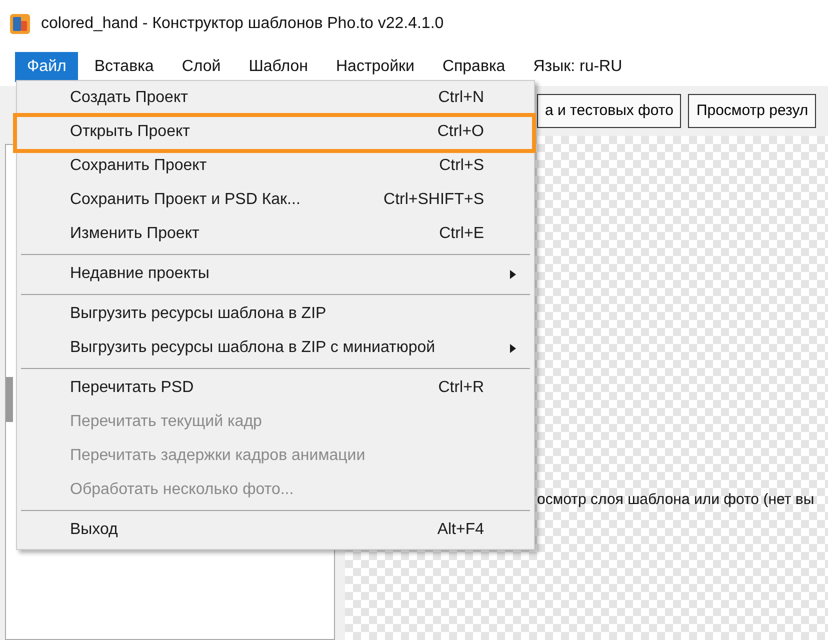 Image resolution: width=828 pixels, height=640 pixels. I want to click on menu-bar-item: Файл, so click(46, 67).